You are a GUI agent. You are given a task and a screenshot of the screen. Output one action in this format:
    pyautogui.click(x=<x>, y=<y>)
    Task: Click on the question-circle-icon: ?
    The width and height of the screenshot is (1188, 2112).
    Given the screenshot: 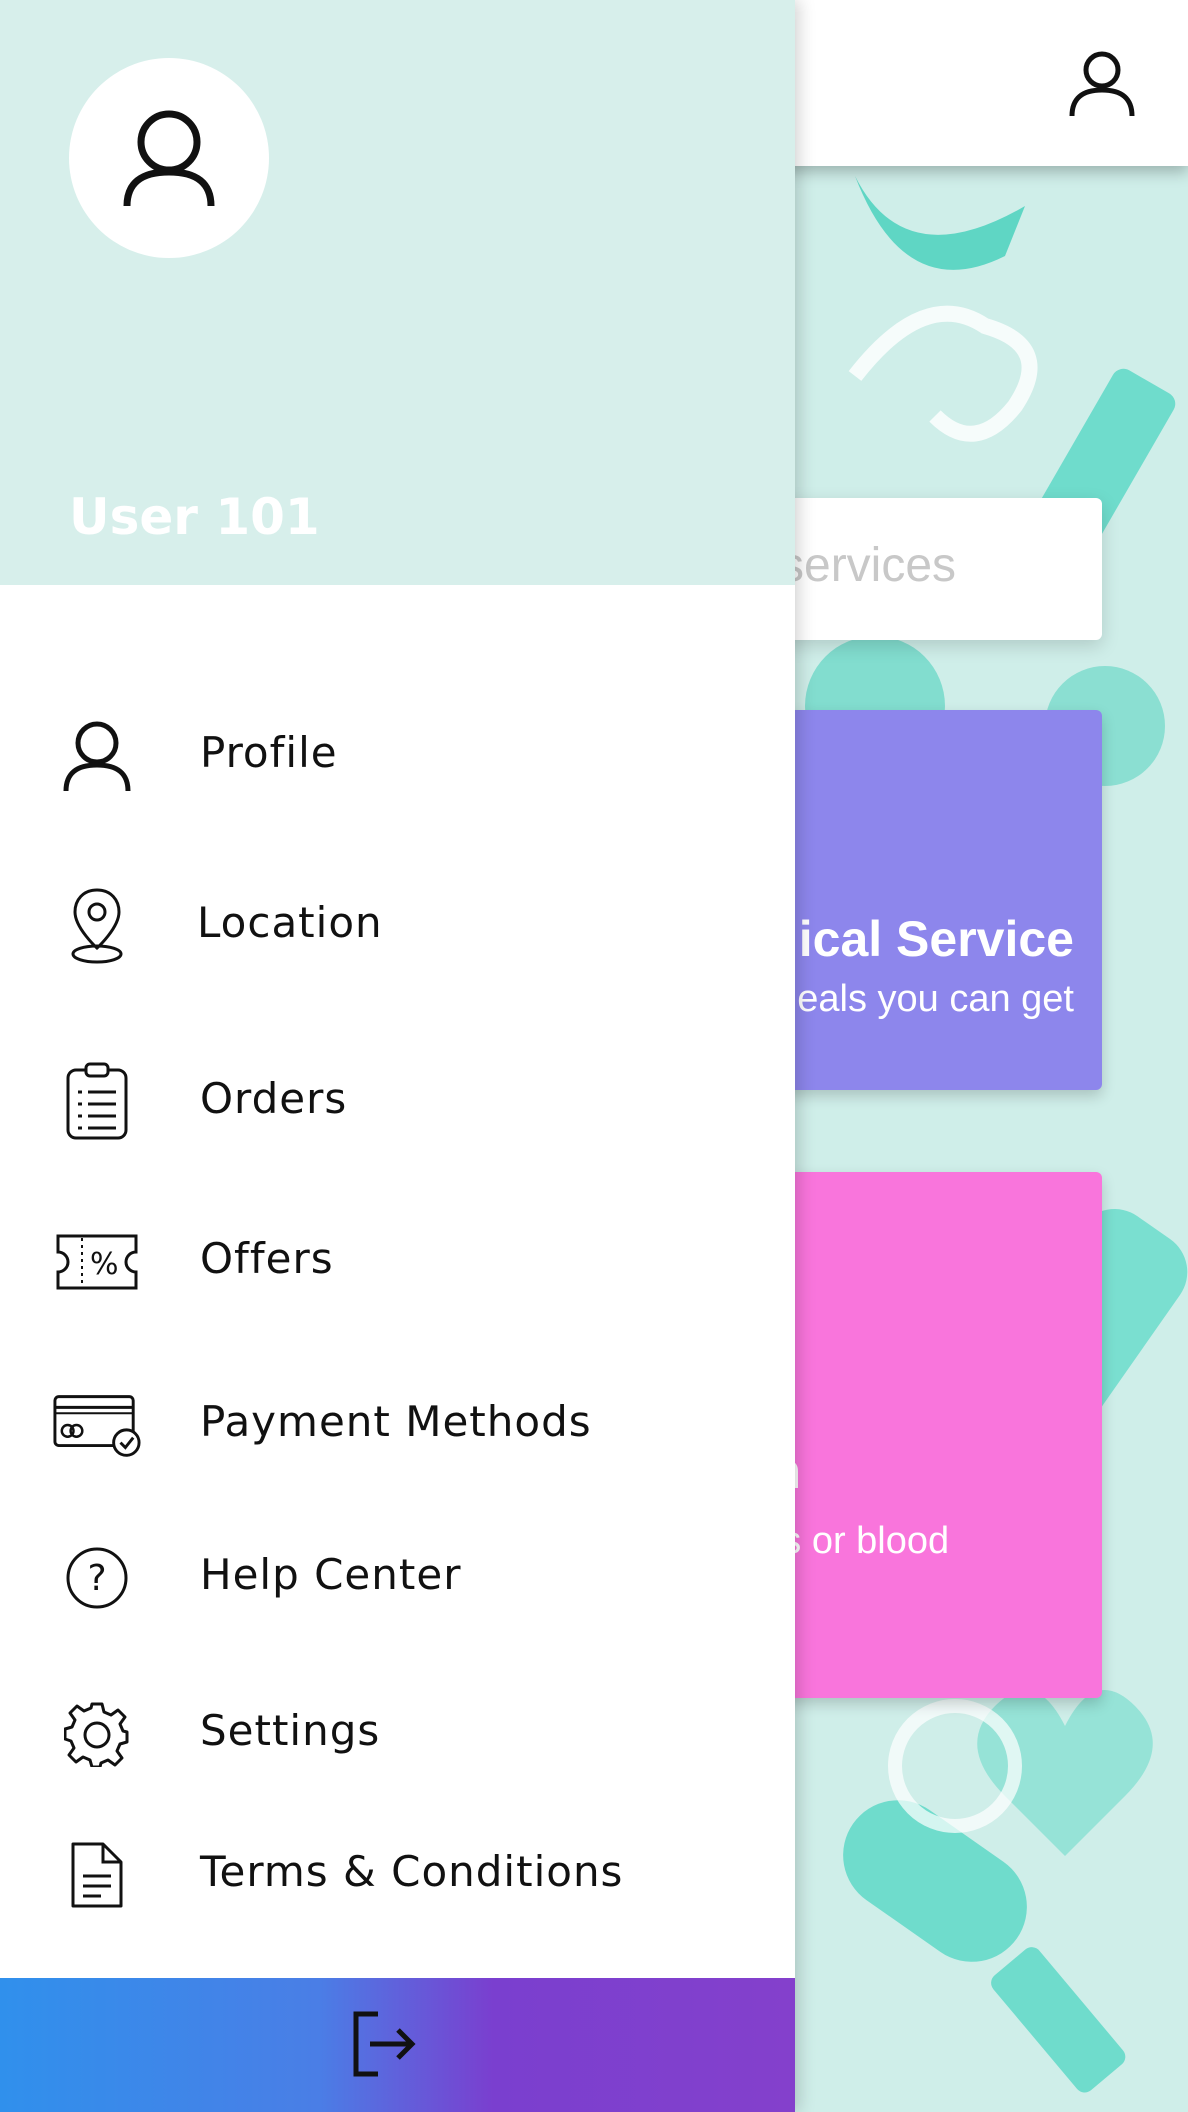 What is the action you would take?
    pyautogui.click(x=97, y=1578)
    